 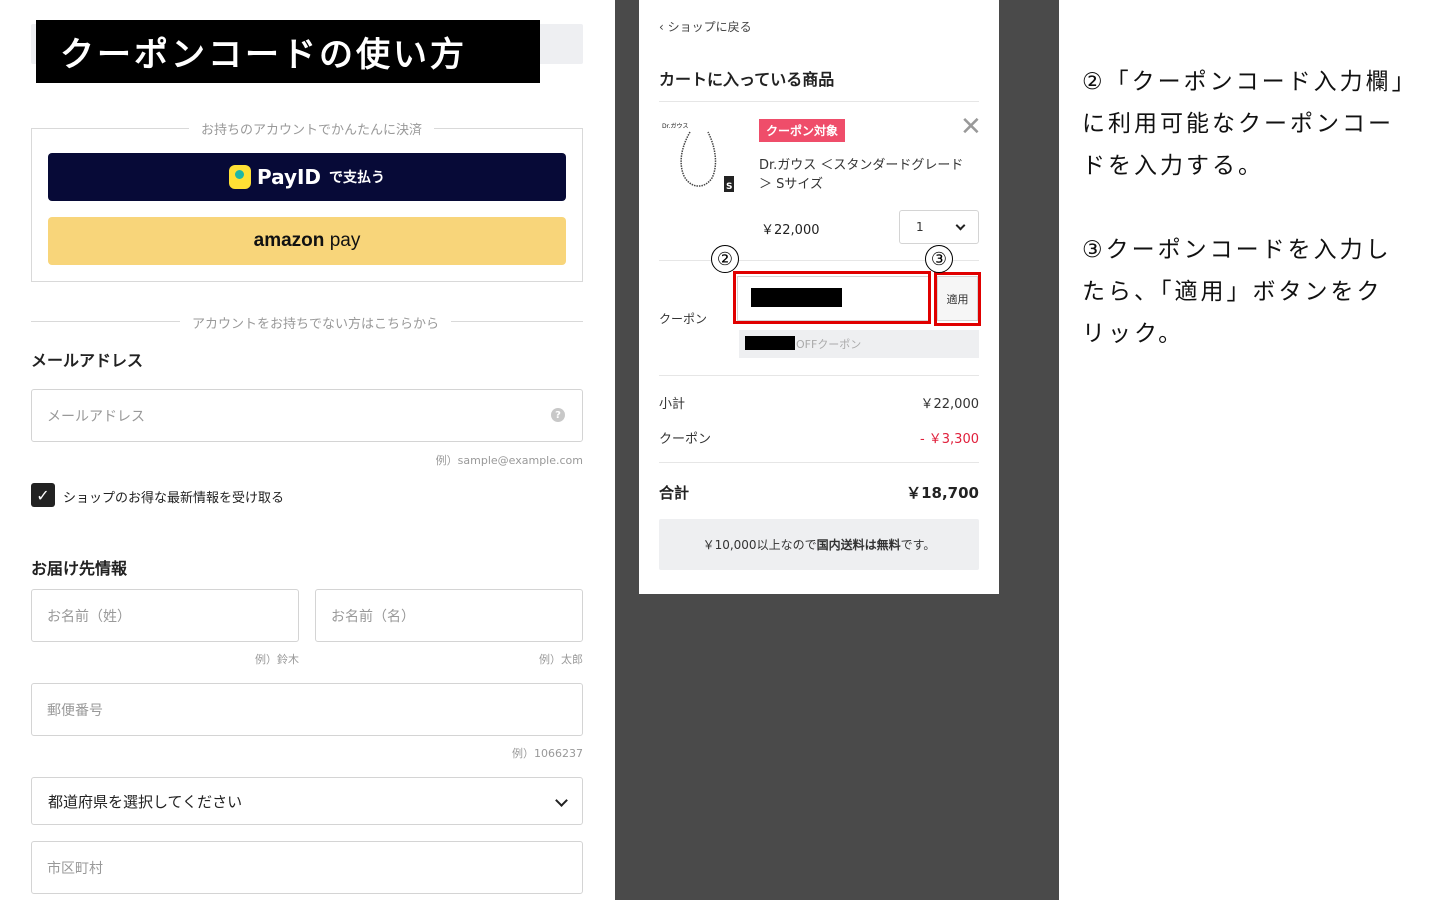 What do you see at coordinates (747, 79) in the screenshot?
I see `cart-title: カートに入っている商品` at bounding box center [747, 79].